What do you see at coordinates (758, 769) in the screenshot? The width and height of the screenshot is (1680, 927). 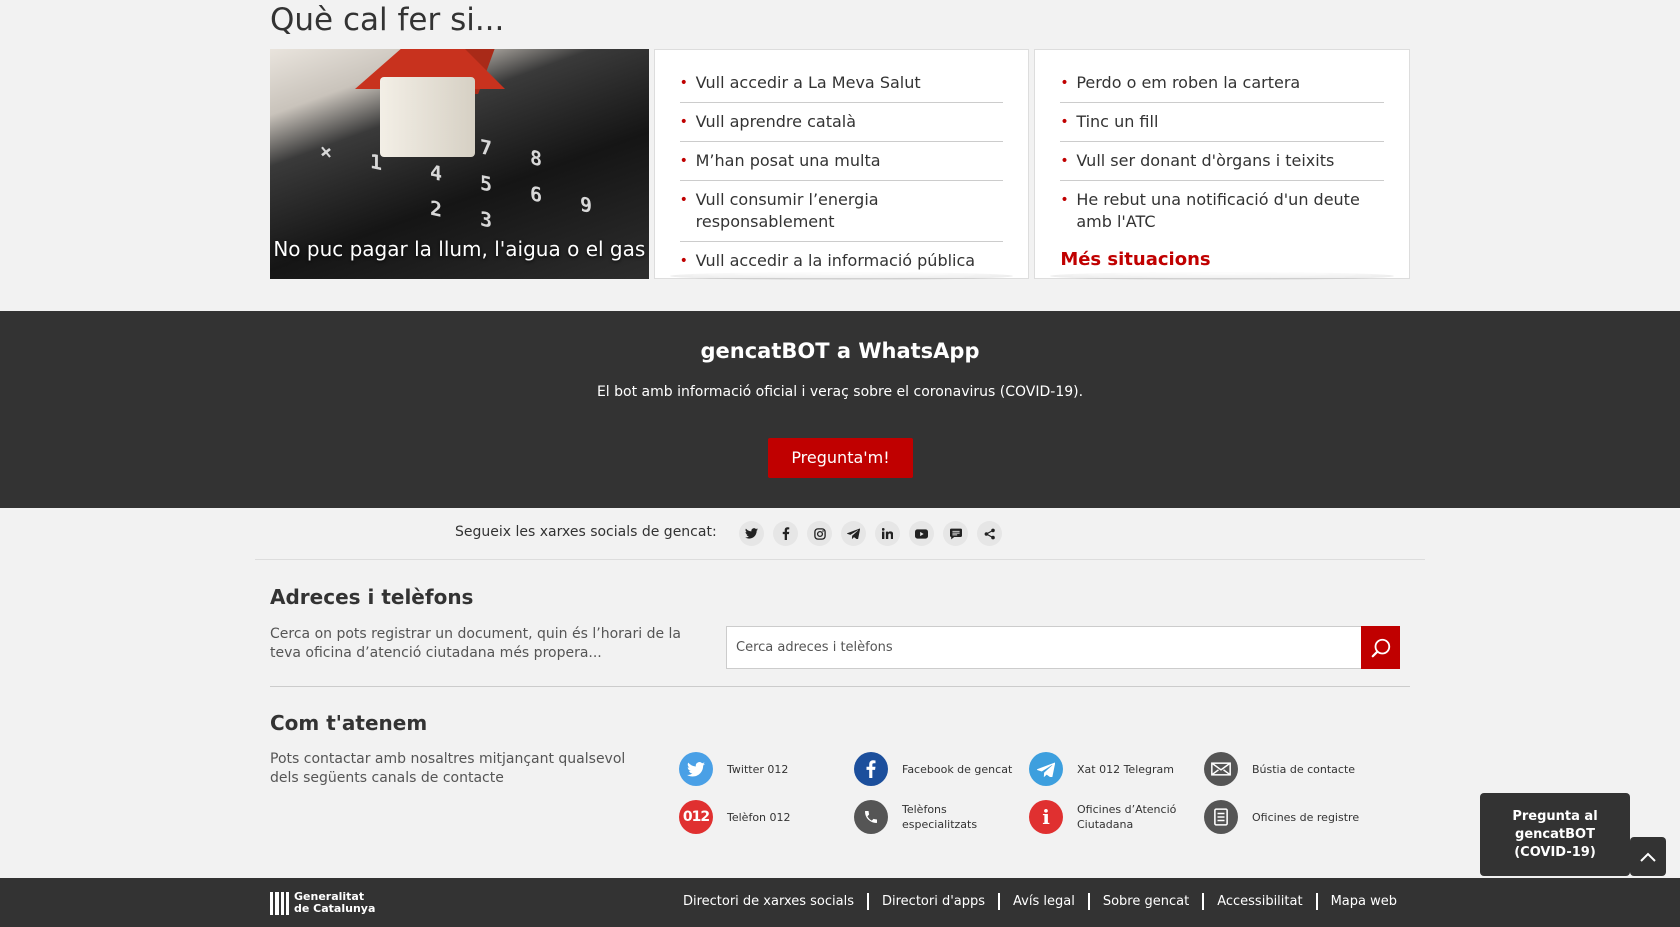 I see `channel-label: Twitter 012` at bounding box center [758, 769].